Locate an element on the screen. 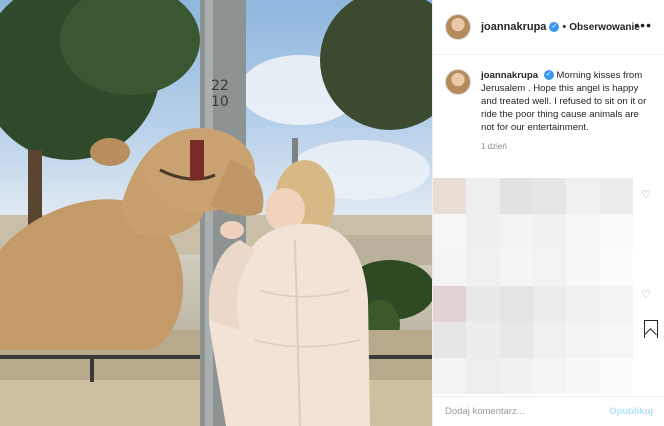 This screenshot has width=664, height=426. avatar is located at coordinates (458, 27).